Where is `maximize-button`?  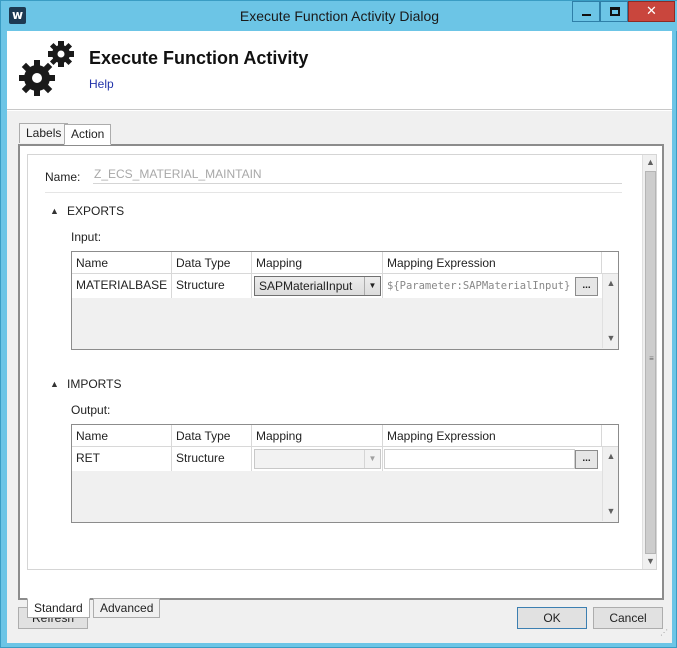 maximize-button is located at coordinates (614, 11).